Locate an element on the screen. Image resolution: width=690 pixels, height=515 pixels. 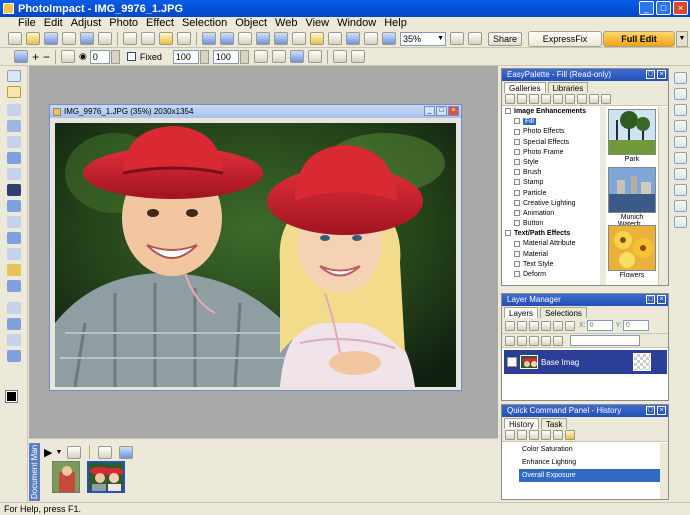
view-icon is located at coordinates (74, 452).